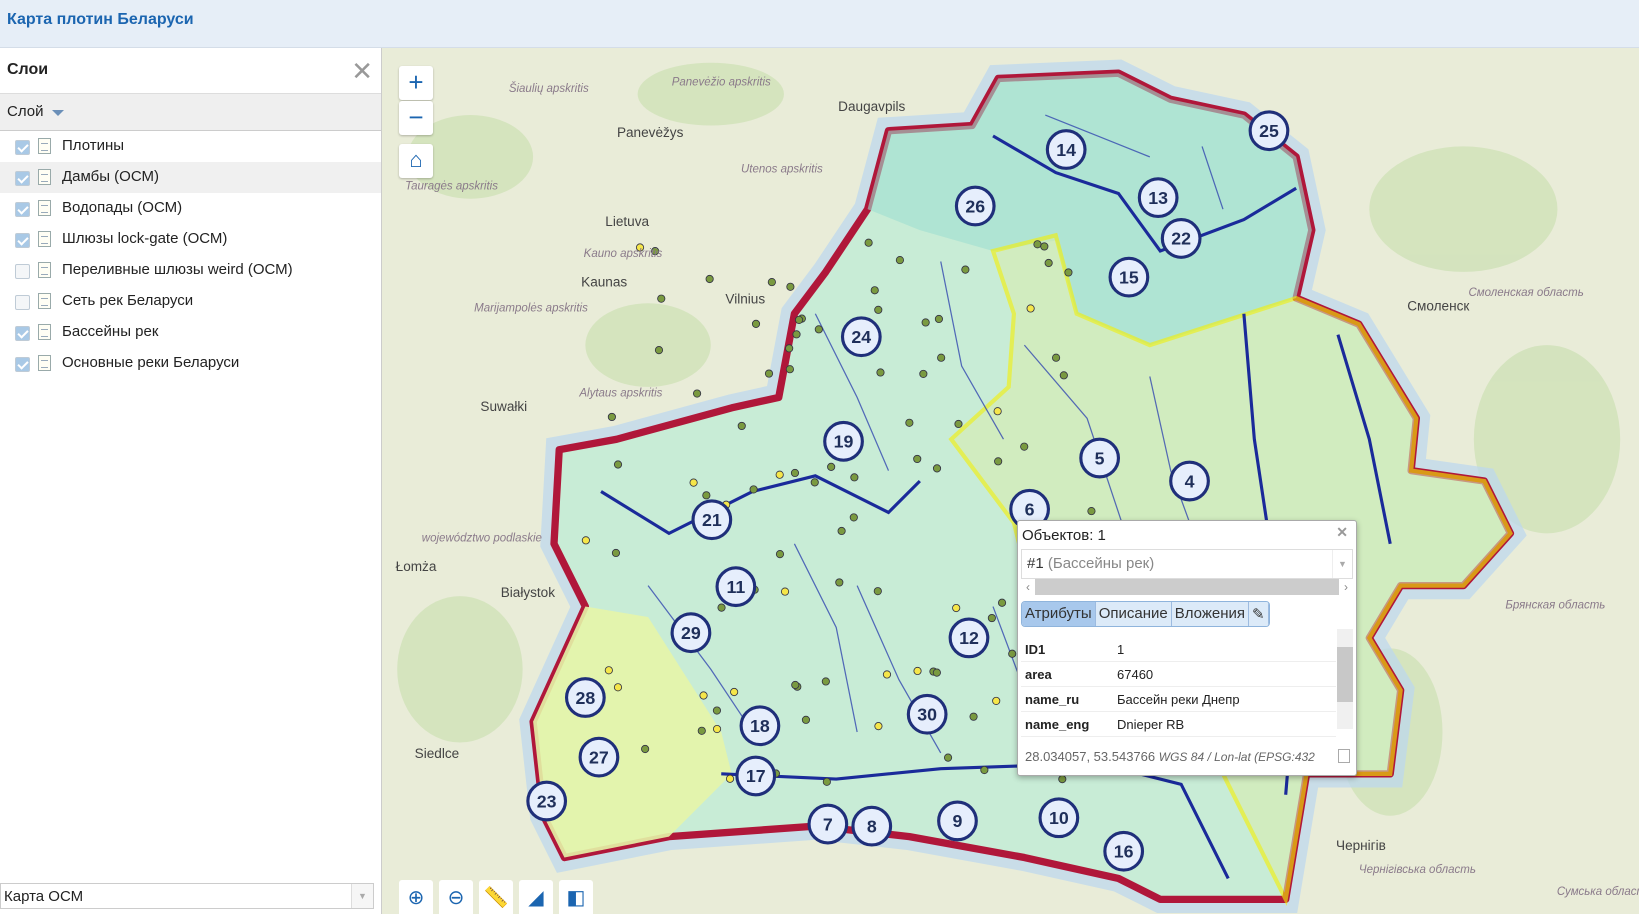 This screenshot has width=1639, height=914. Describe the element at coordinates (1100, 458) in the screenshot. I see `cluster-marker: 5` at that location.